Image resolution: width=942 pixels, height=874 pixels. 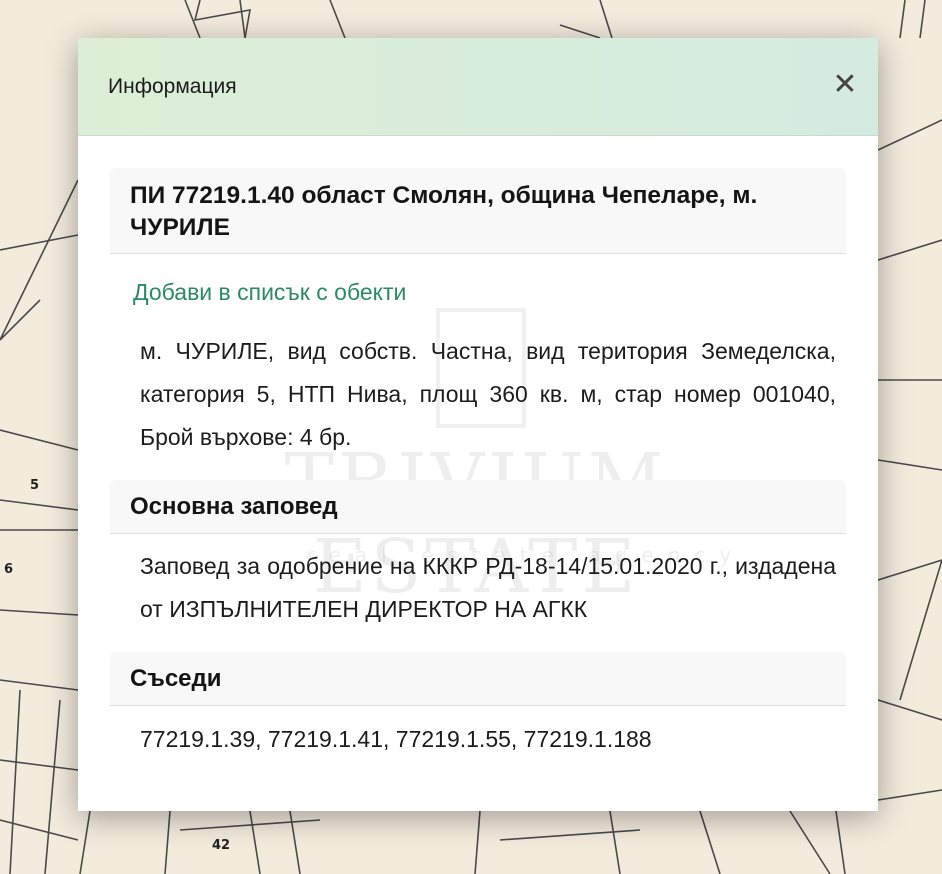 What do you see at coordinates (9, 569) in the screenshot?
I see `parcel-number-label: 6` at bounding box center [9, 569].